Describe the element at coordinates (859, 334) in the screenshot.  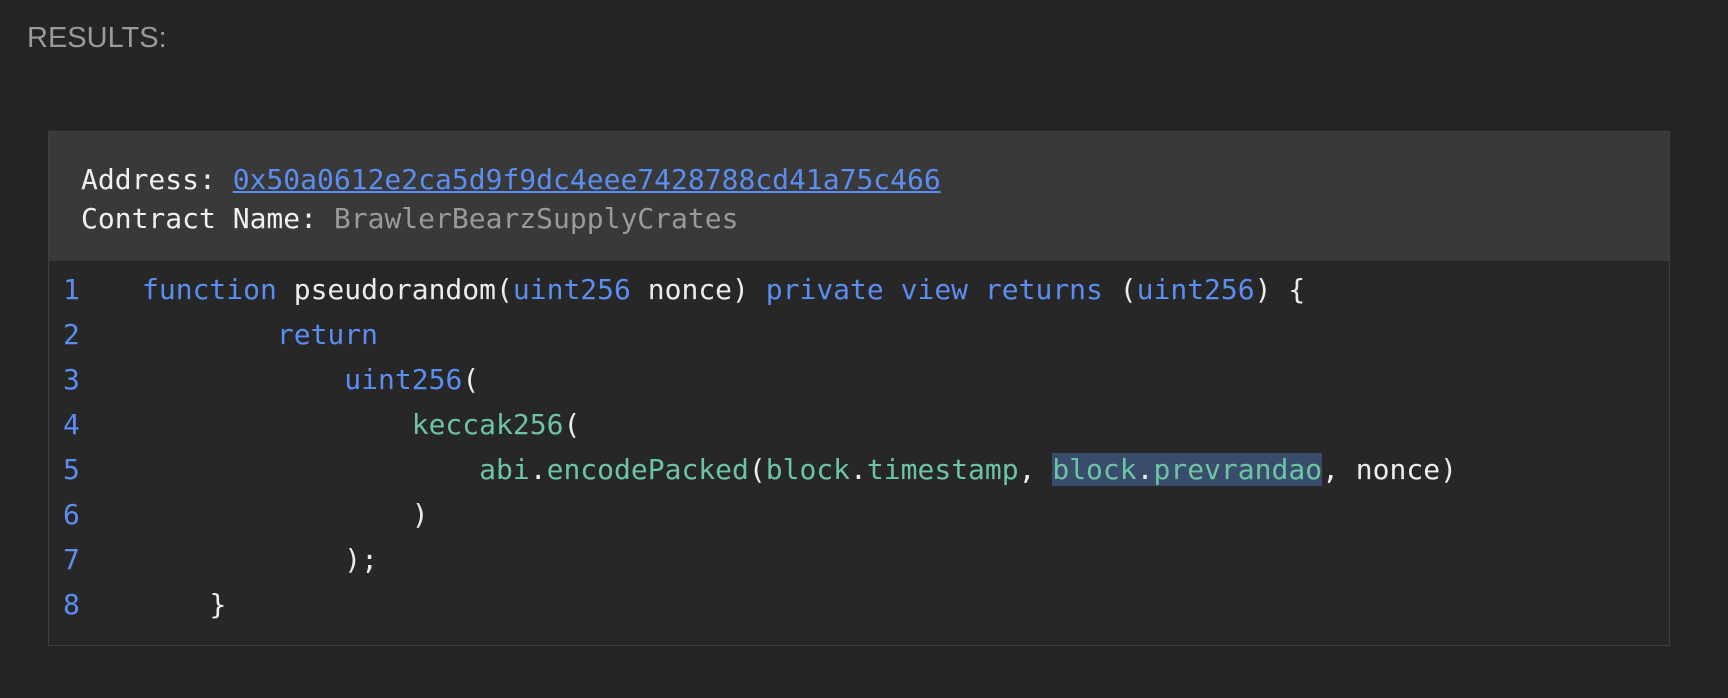
I see `code-line: 2 return` at that location.